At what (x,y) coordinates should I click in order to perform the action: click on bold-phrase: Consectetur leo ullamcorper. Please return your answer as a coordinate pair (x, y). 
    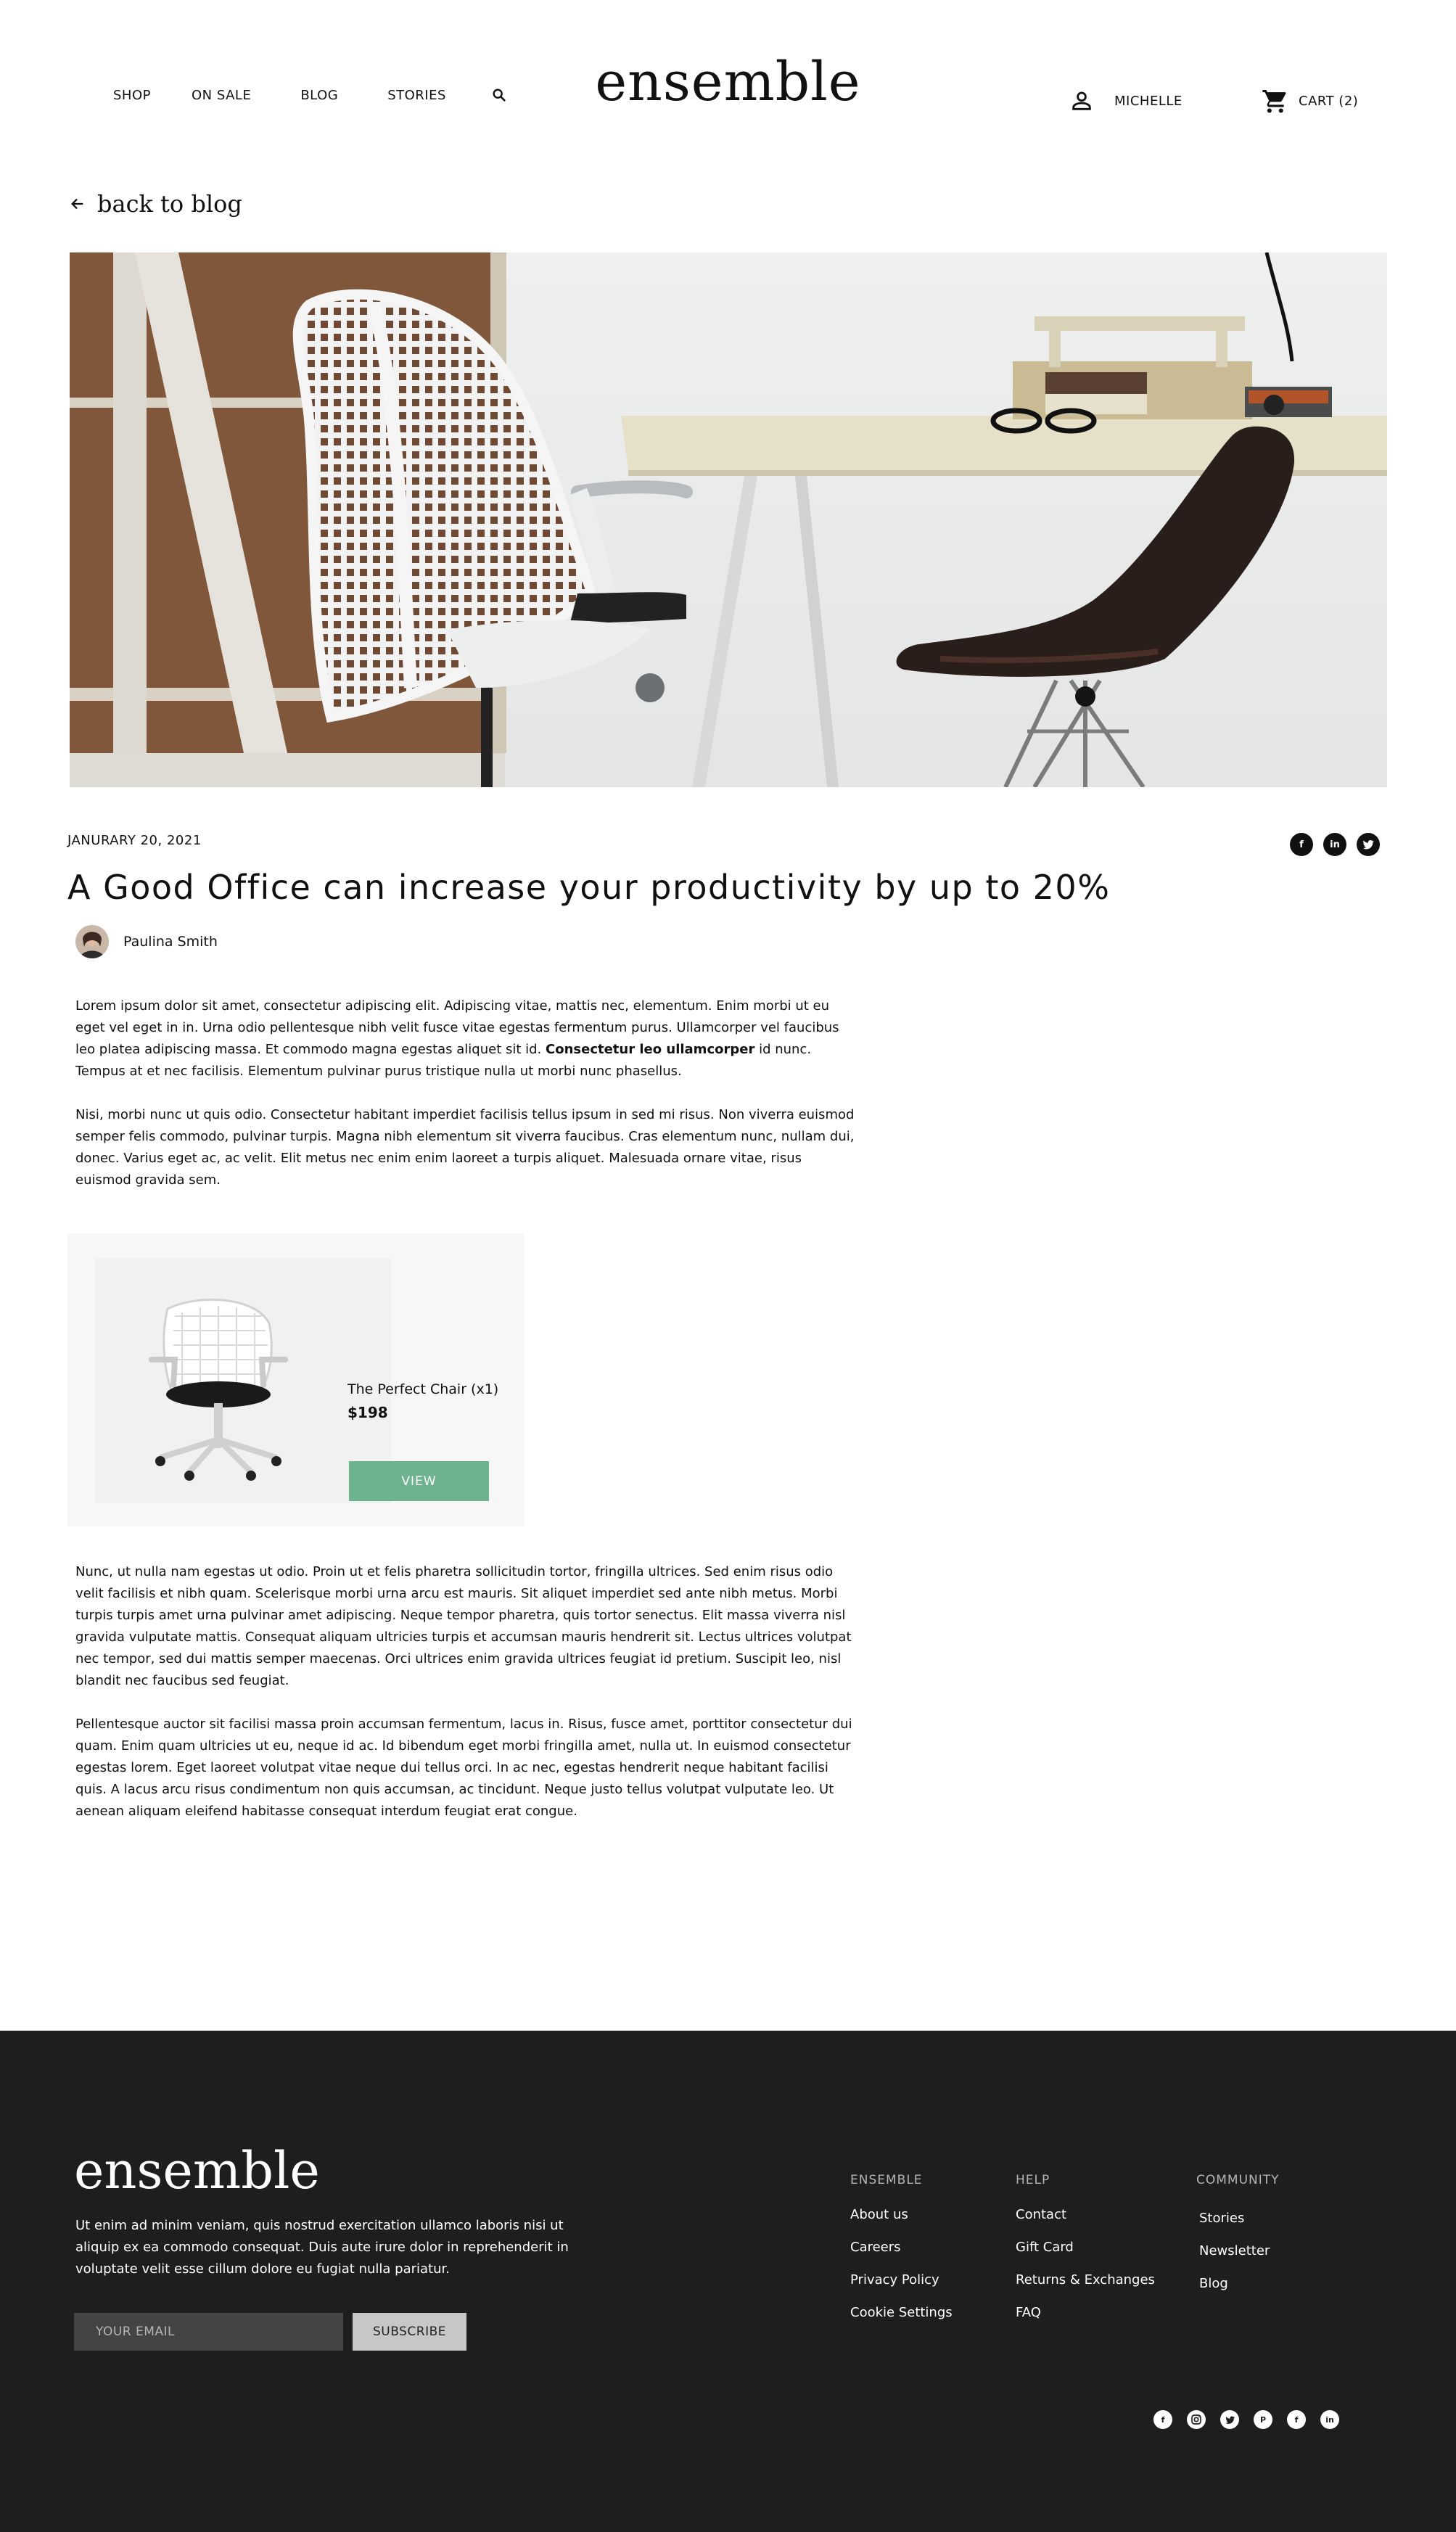
    Looking at the image, I should click on (650, 1049).